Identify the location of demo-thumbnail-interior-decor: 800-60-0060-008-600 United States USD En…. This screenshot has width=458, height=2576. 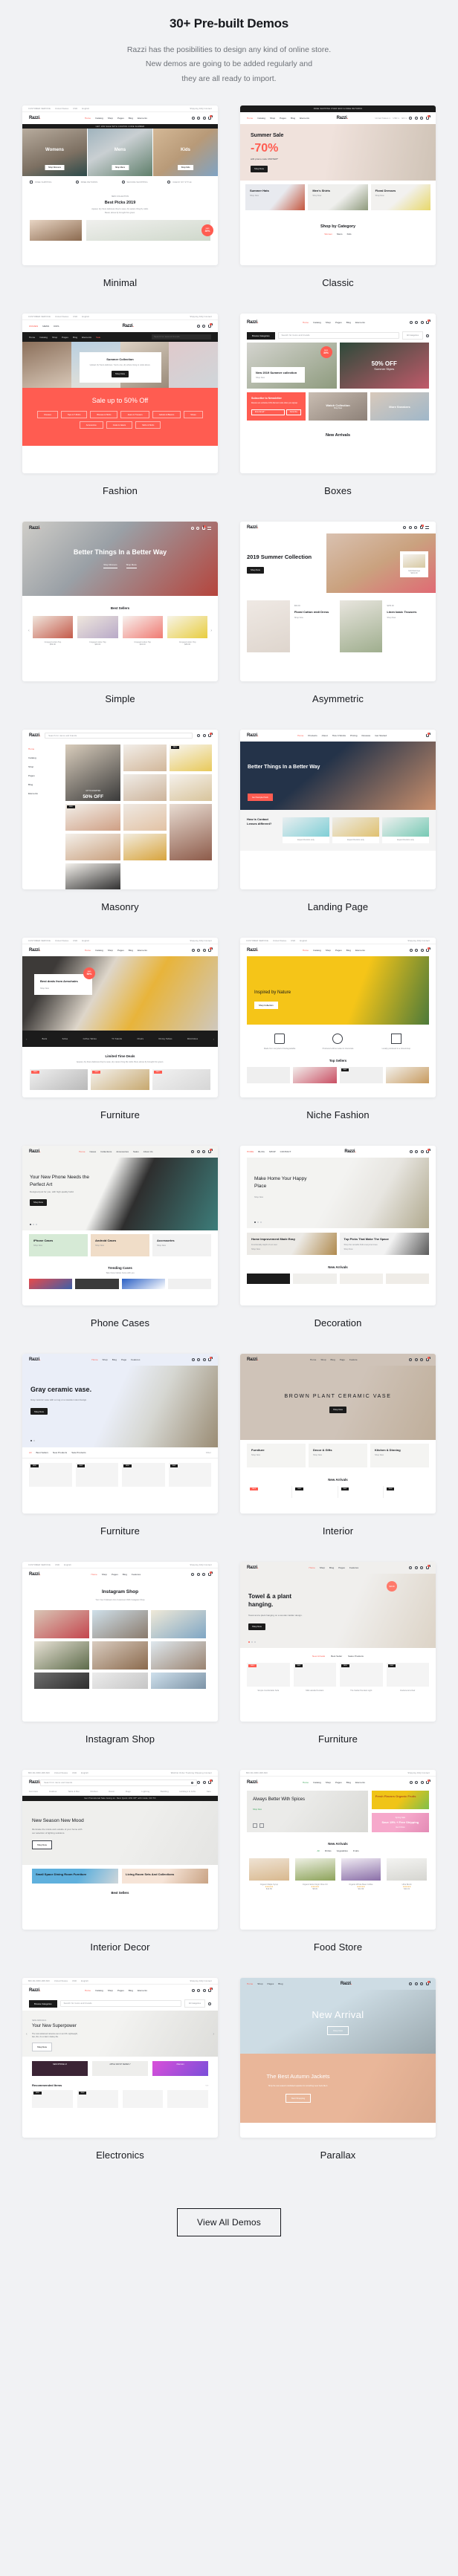
(120, 1850).